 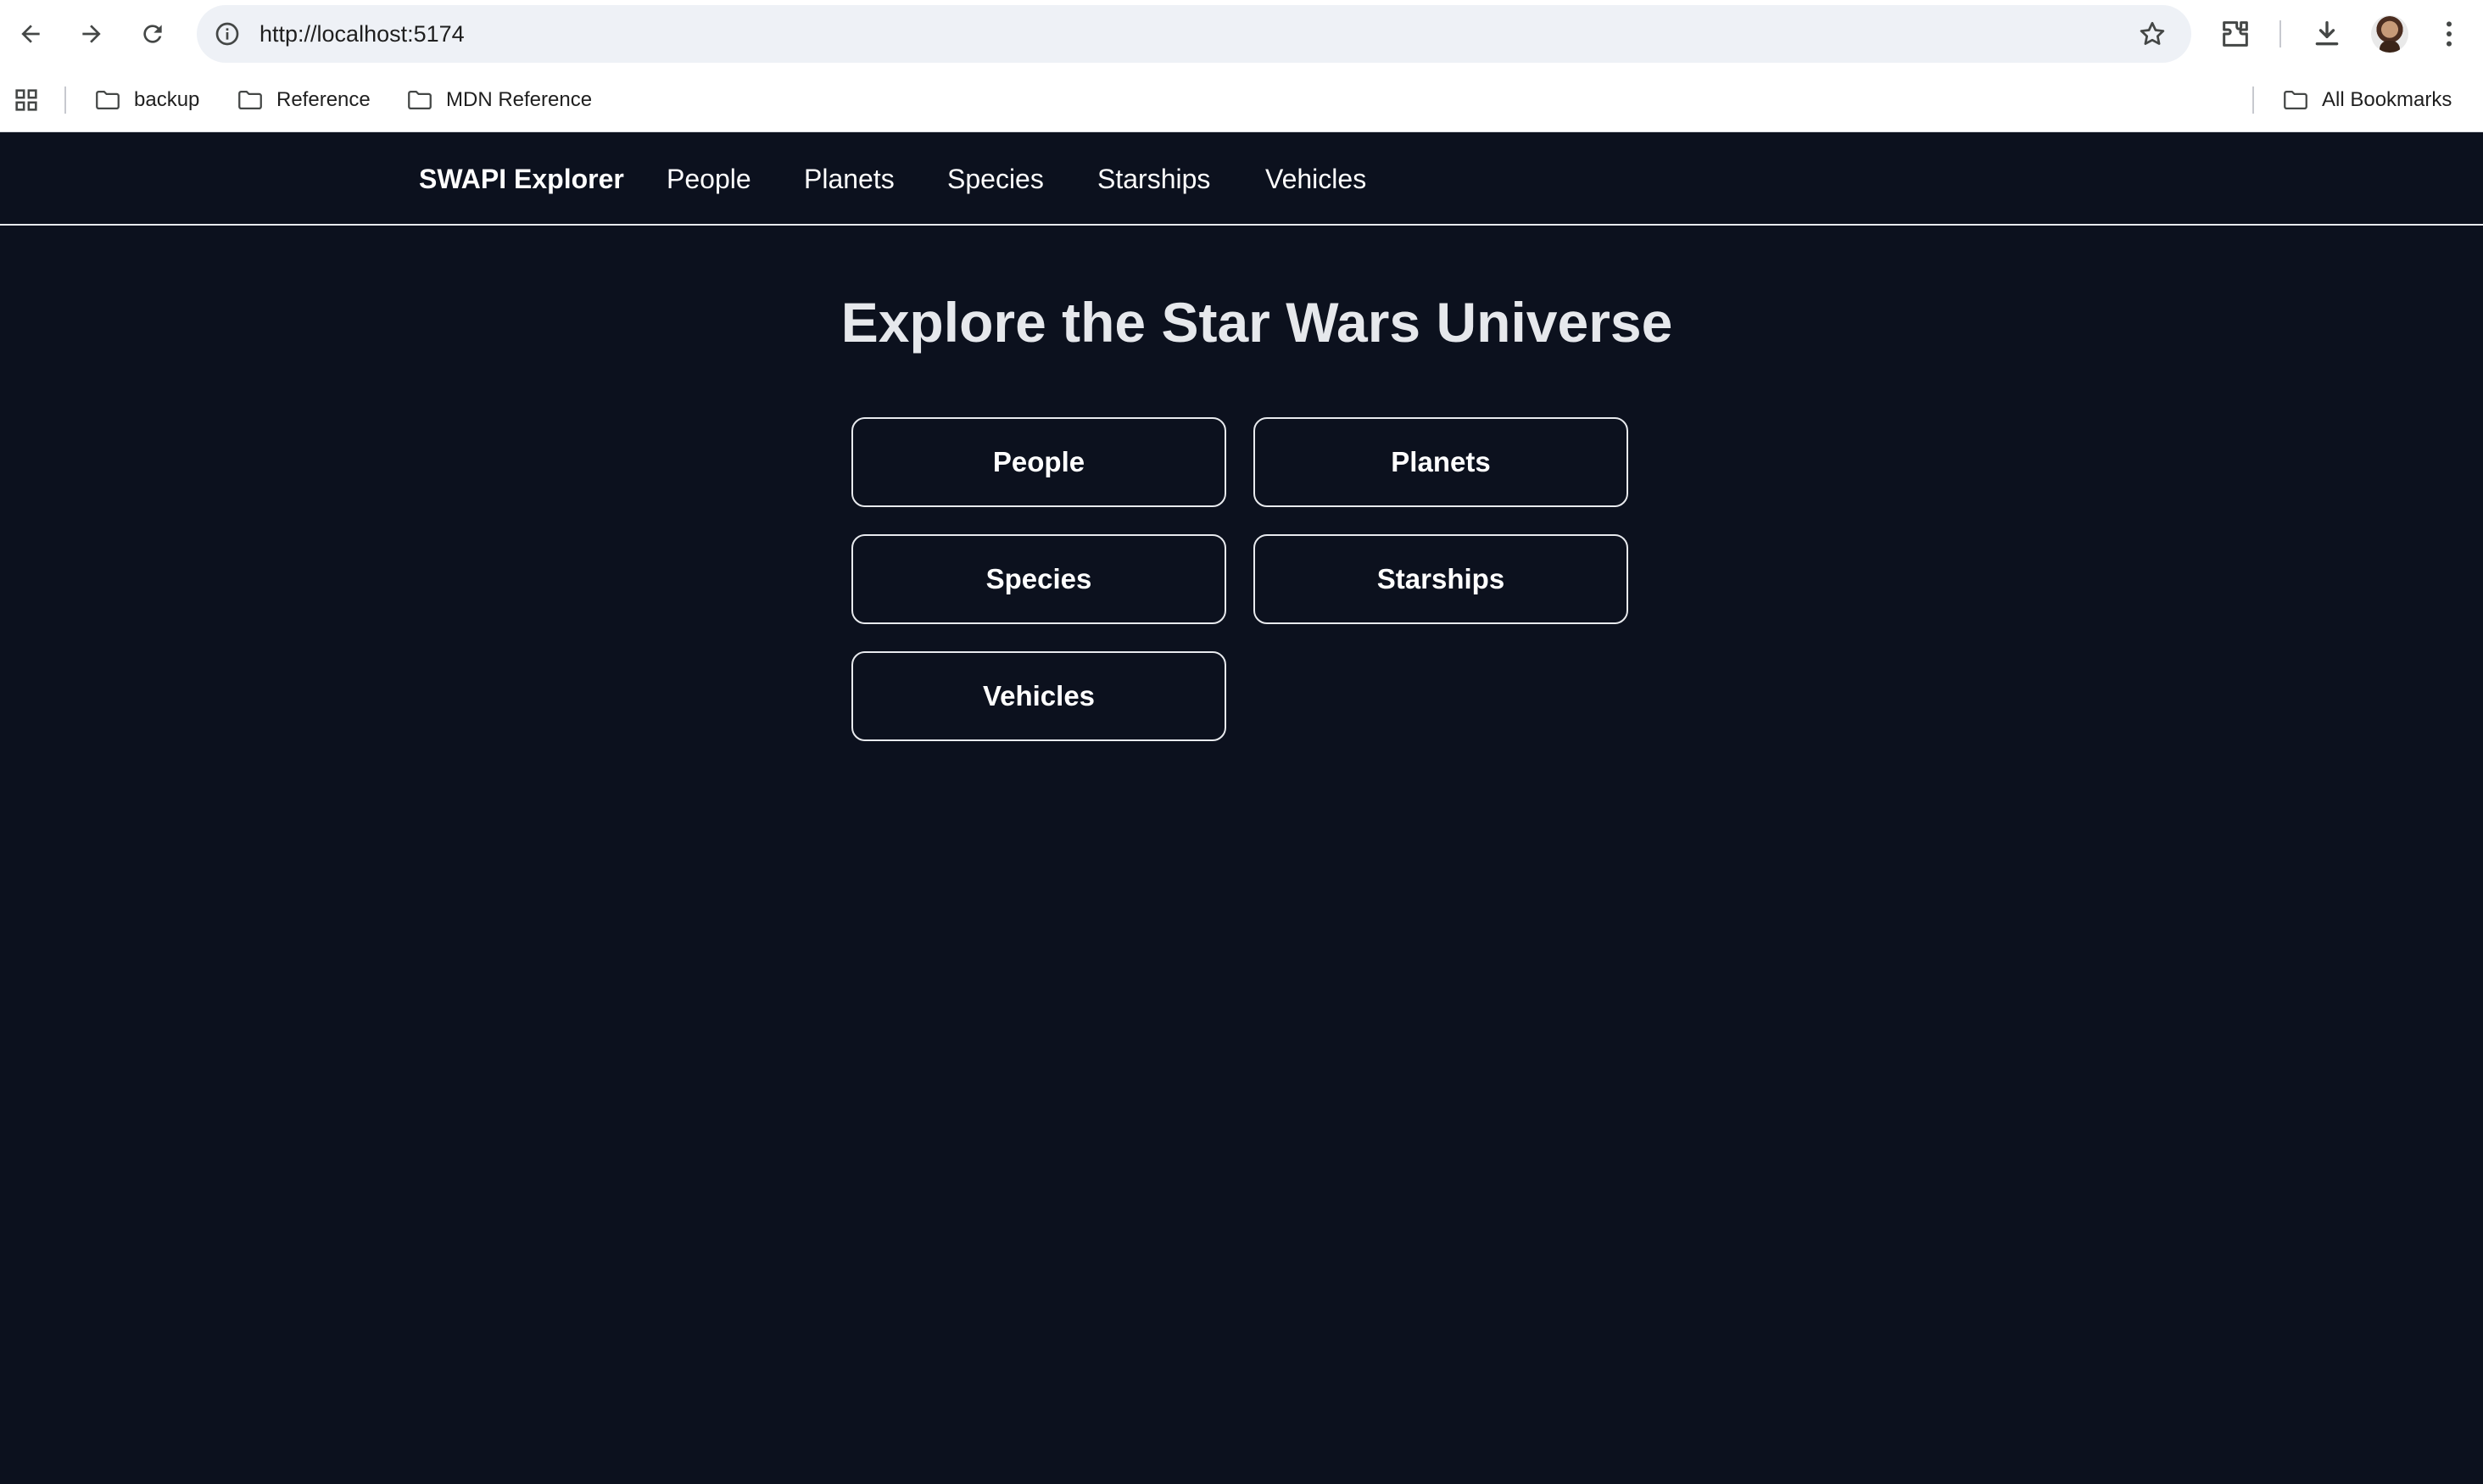 I want to click on back-button, so click(x=31, y=34).